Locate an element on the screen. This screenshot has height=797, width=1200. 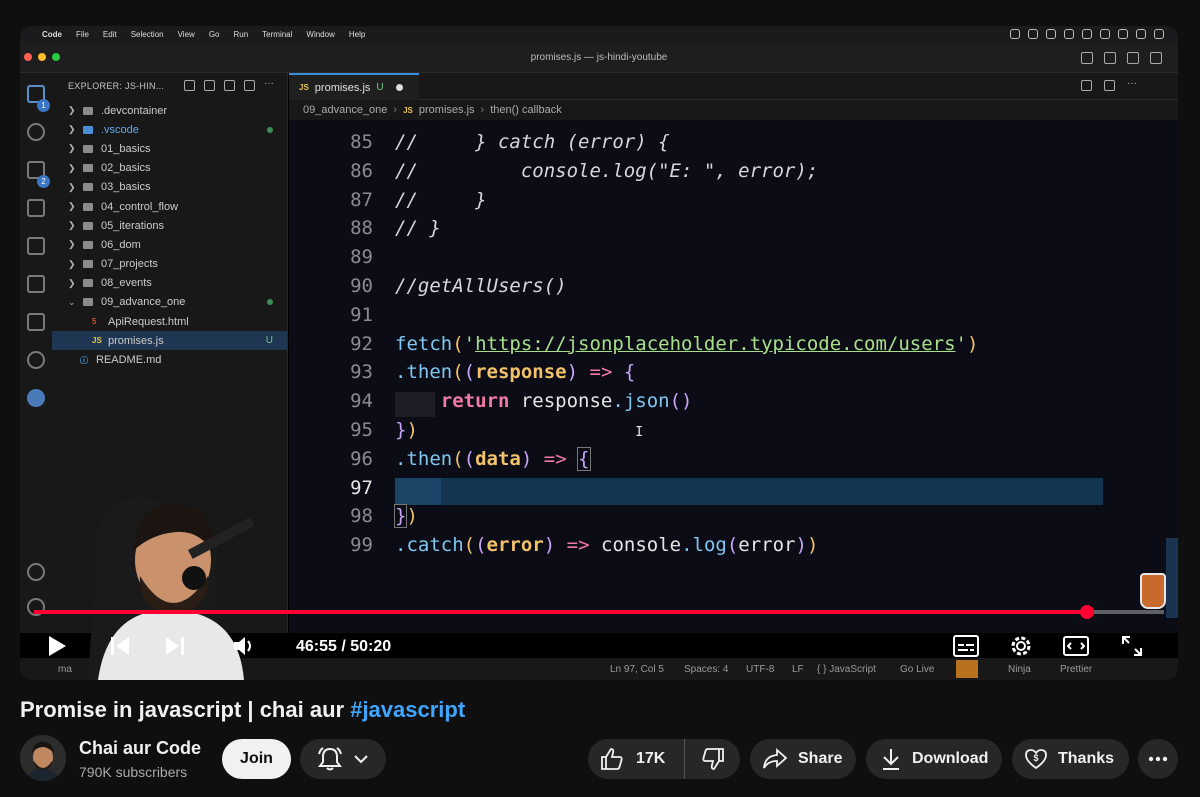
join-button: Join is located at coordinates (256, 759).